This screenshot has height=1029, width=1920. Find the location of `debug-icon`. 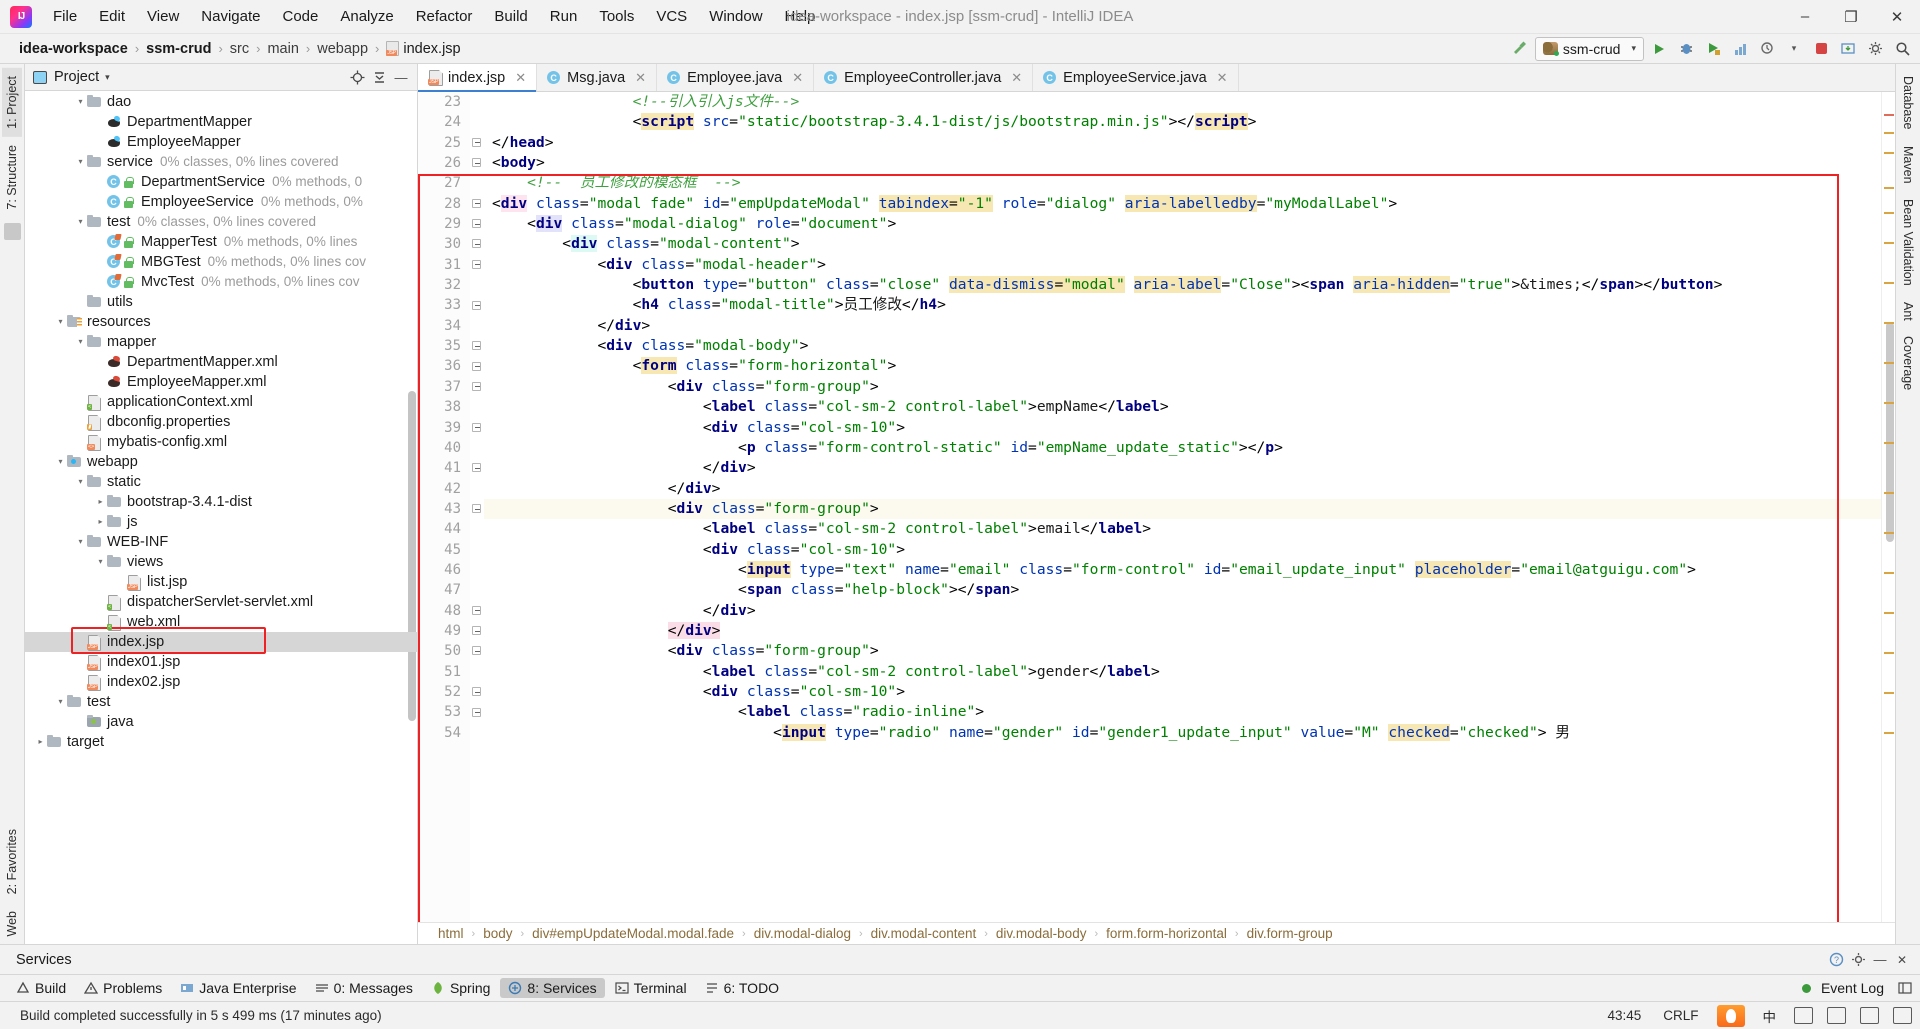

debug-icon is located at coordinates (1686, 49).